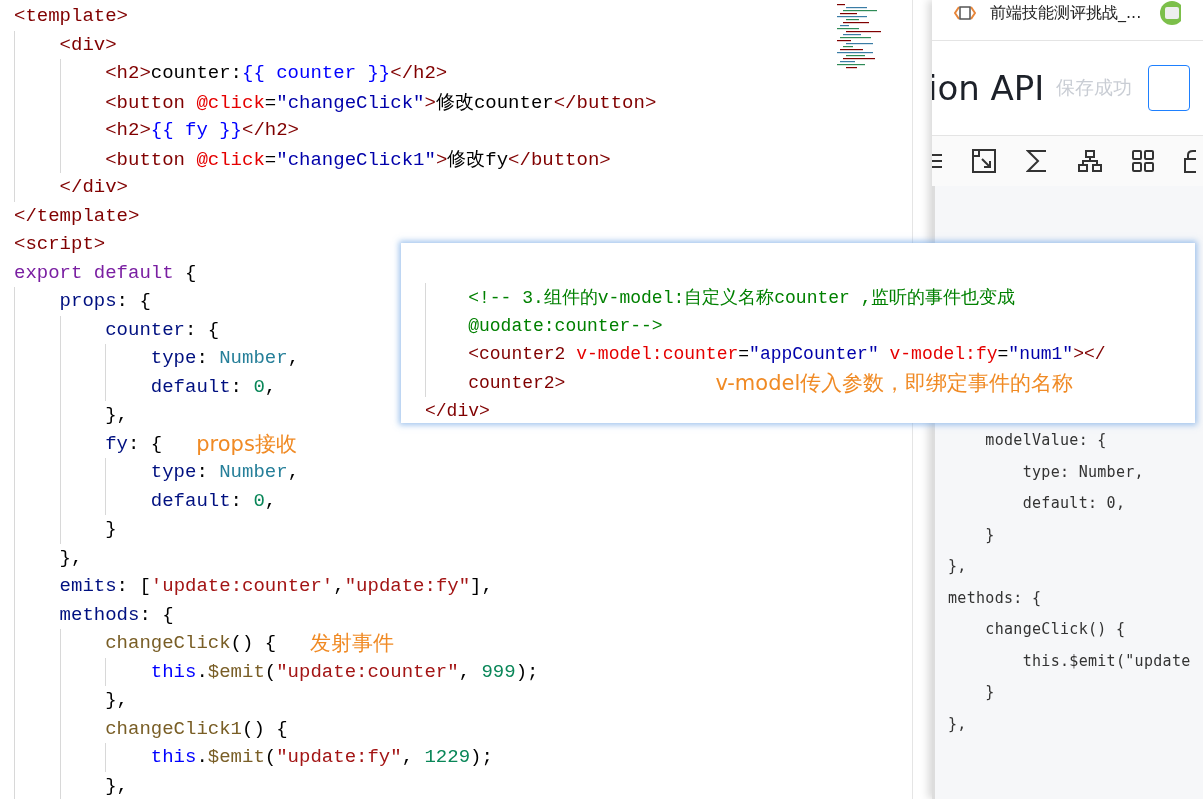  What do you see at coordinates (988, 88) in the screenshot?
I see `article-title: ion API` at bounding box center [988, 88].